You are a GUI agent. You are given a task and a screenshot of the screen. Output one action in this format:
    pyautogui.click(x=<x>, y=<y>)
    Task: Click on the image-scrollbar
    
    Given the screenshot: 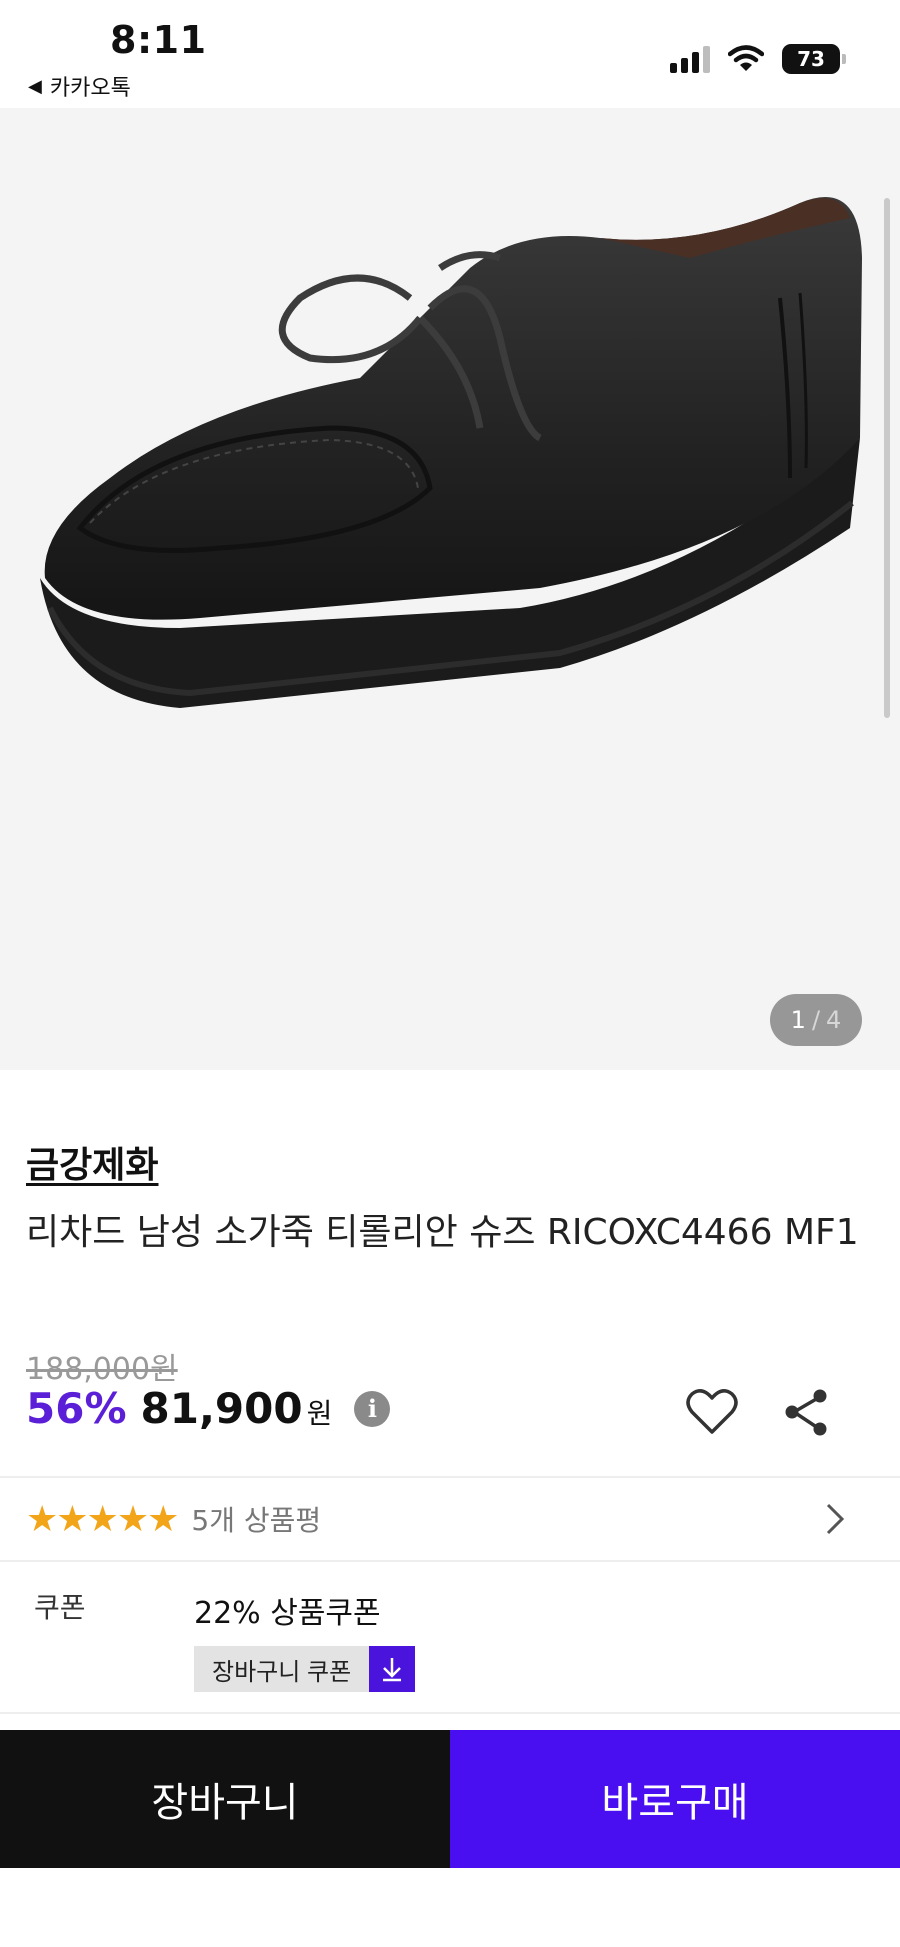 What is the action you would take?
    pyautogui.click(x=887, y=458)
    